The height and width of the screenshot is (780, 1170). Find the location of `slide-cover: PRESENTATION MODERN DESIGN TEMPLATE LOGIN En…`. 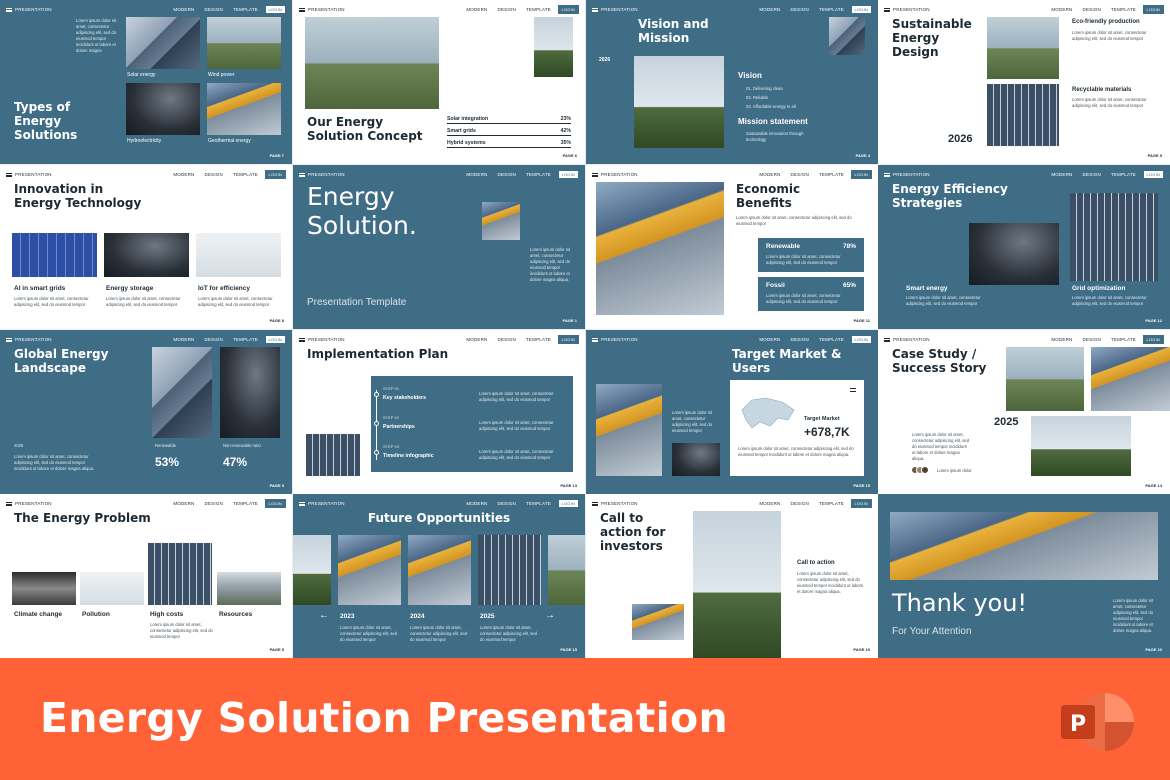

slide-cover: PRESENTATION MODERN DESIGN TEMPLATE LOGIN En… is located at coordinates (439, 247).